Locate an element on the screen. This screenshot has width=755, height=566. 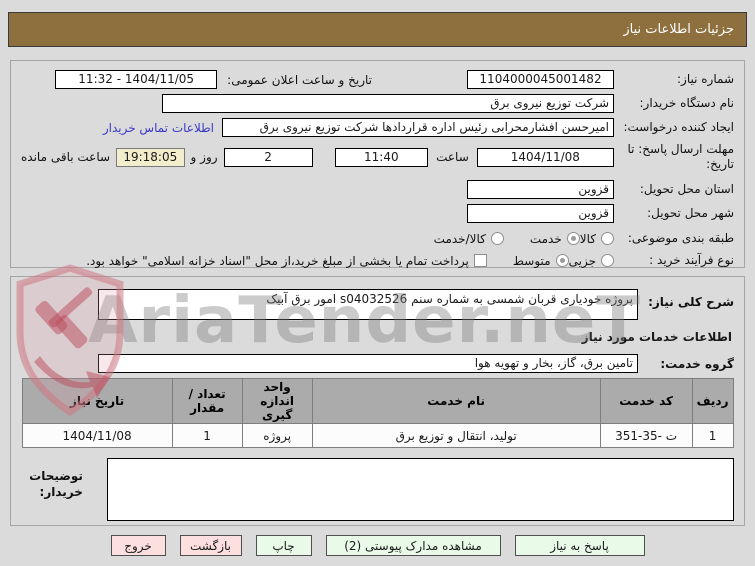
announce-label: تاریخ و ساعت اعلان عمومی: is located at coordinates (299, 79).